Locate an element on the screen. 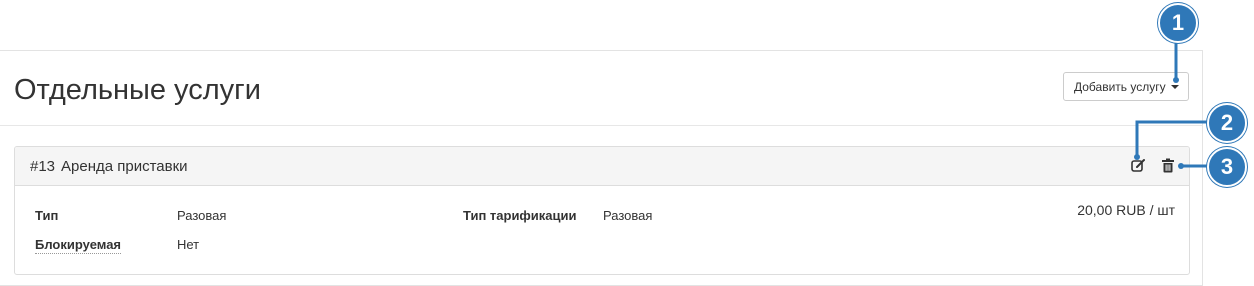  callout-3: 3 is located at coordinates (1227, 167).